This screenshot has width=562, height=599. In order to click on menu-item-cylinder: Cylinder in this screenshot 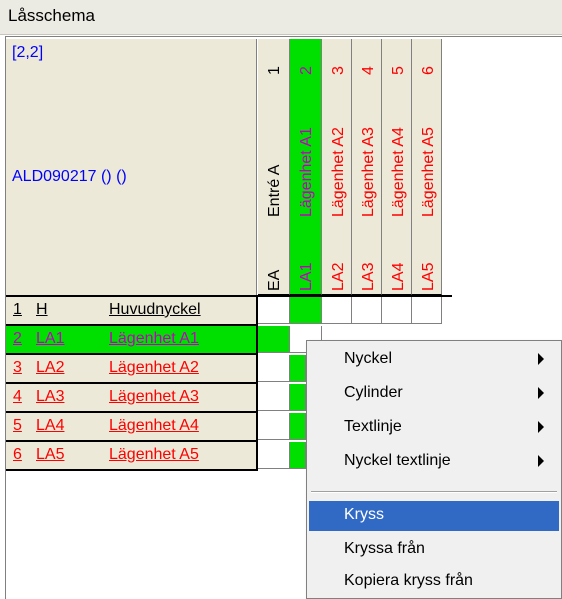, I will do `click(434, 394)`.